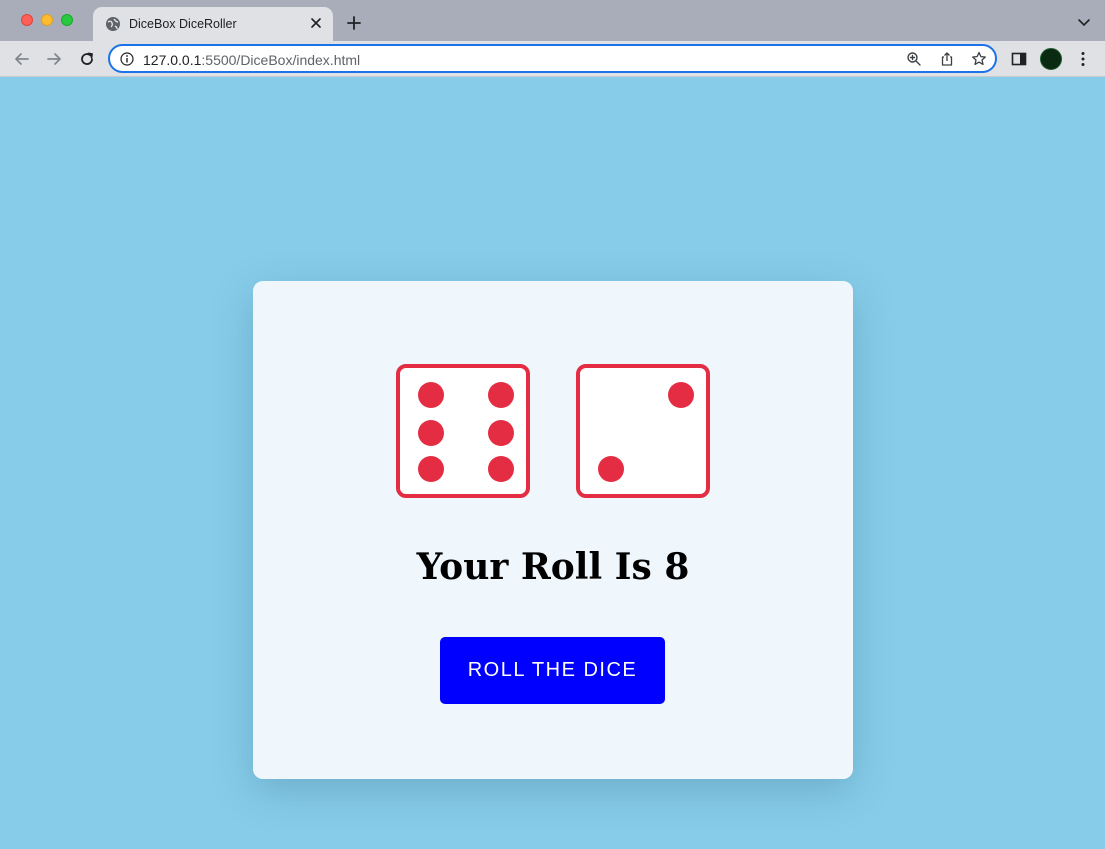  What do you see at coordinates (914, 59) in the screenshot?
I see `zoom-icon` at bounding box center [914, 59].